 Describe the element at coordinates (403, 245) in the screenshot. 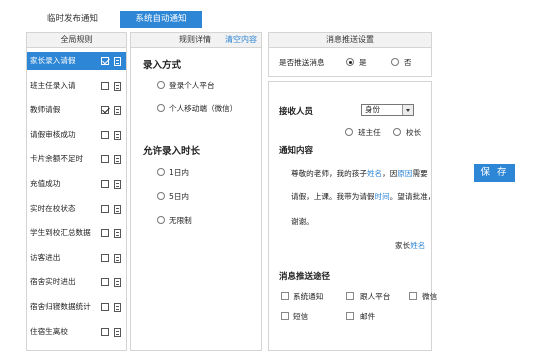

I see `signature-parent-text: 家长` at that location.